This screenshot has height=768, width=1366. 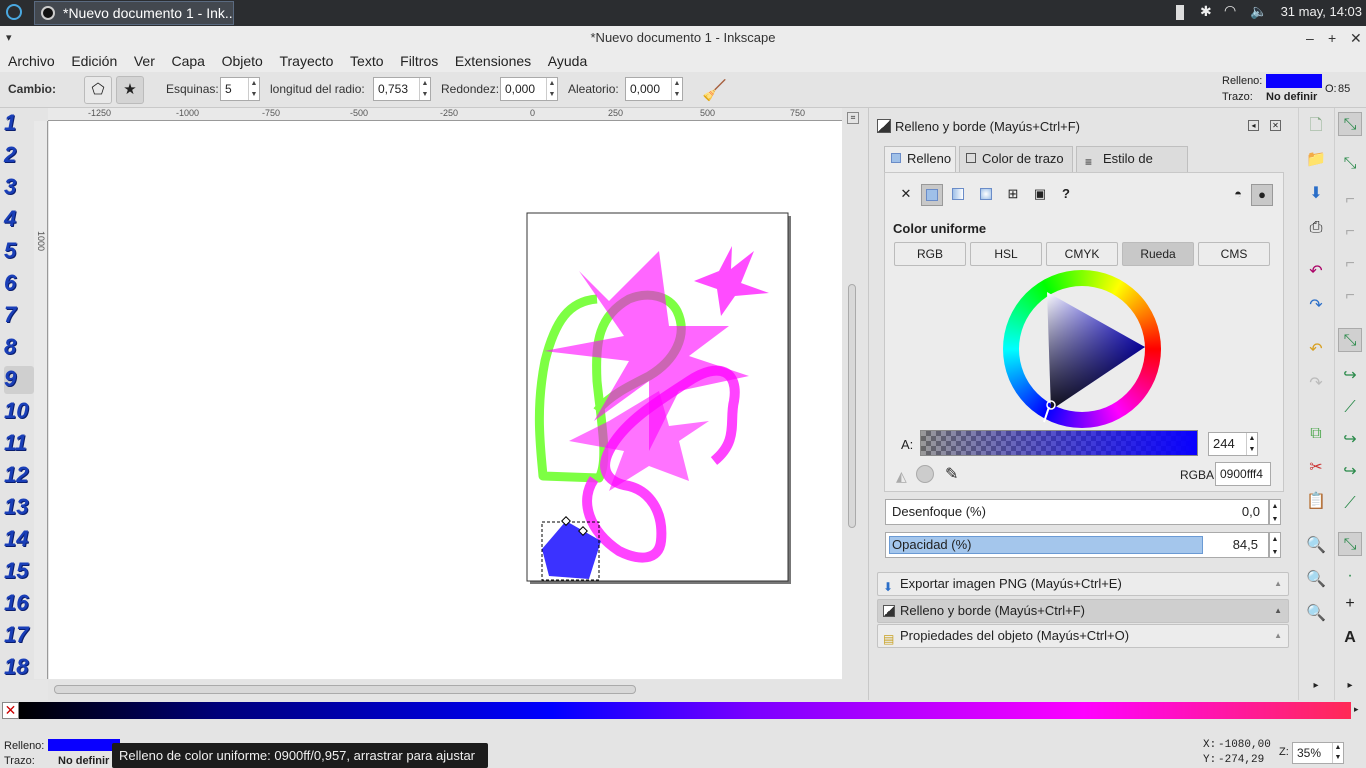 What do you see at coordinates (1316, 350) in the screenshot?
I see `undo-icon: ↶` at bounding box center [1316, 350].